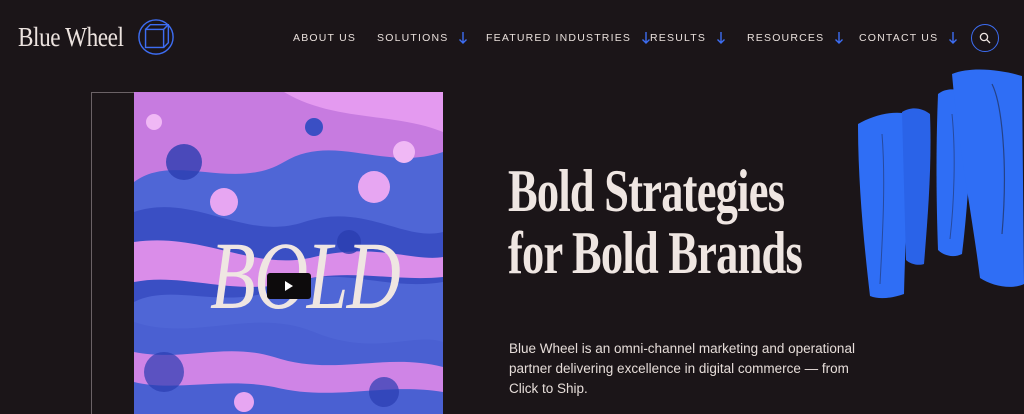  I want to click on search-icon, so click(985, 38).